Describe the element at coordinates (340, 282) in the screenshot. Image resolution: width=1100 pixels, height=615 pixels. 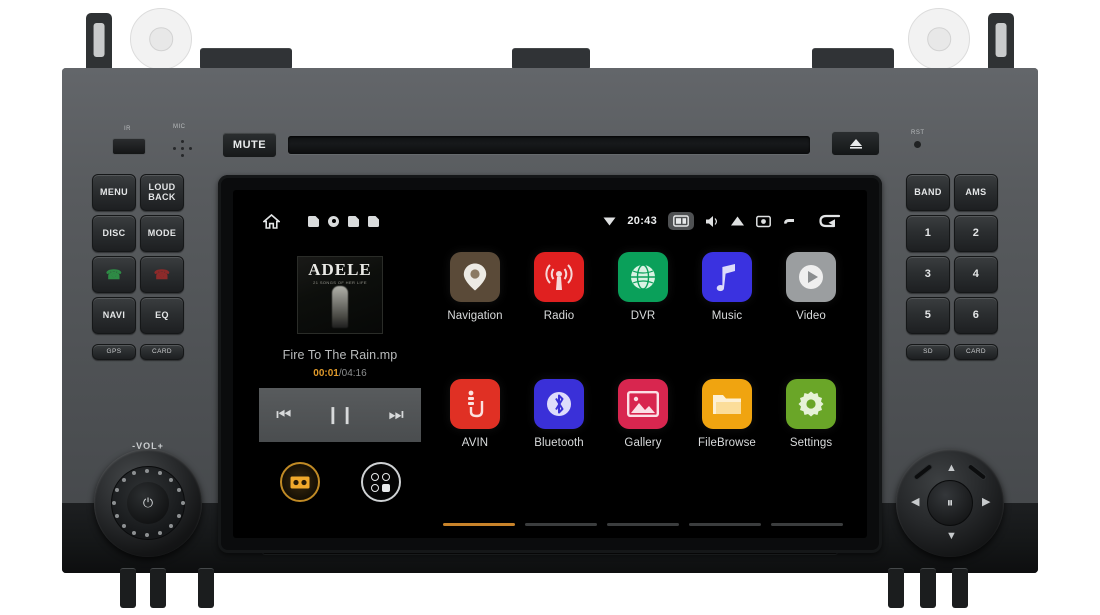
I see `album-subtitle: 21 SONGS OF HER LIFE` at that location.